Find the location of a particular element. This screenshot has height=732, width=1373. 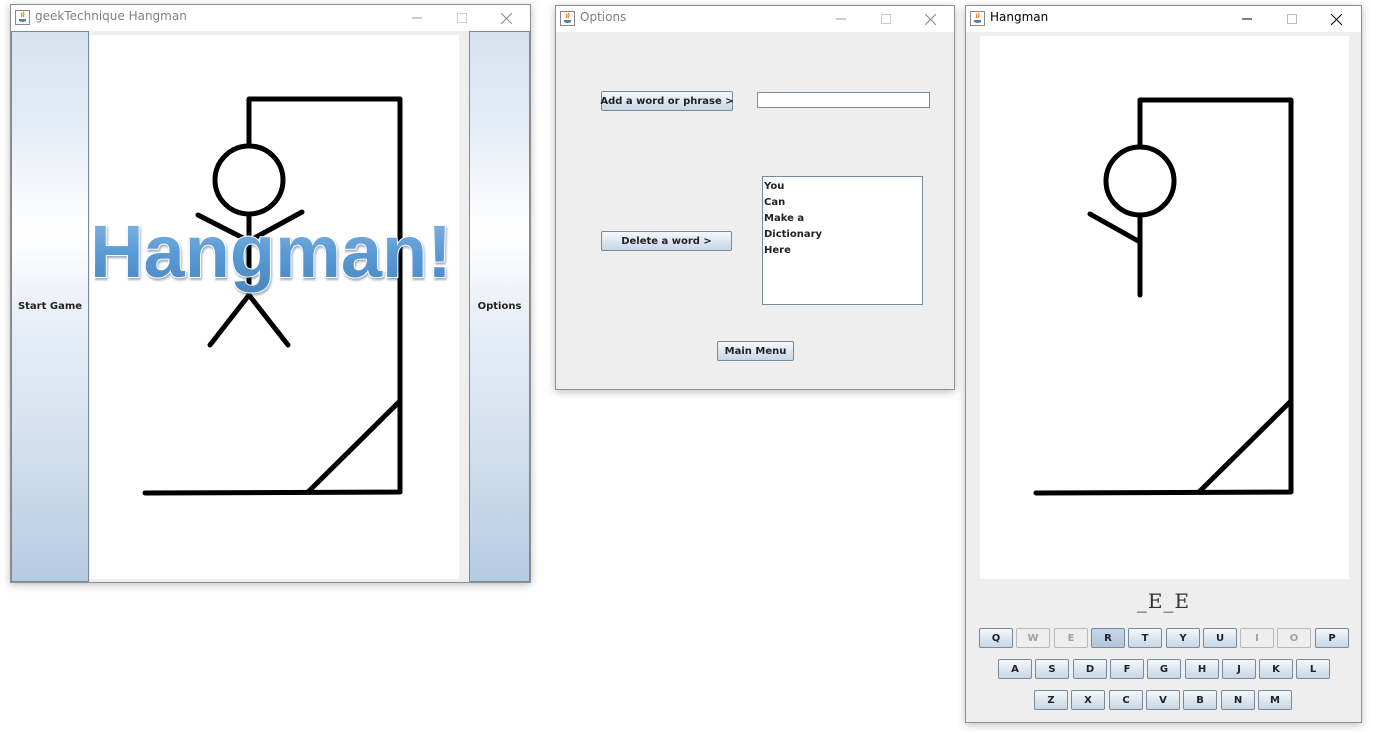

letter-key-x: X is located at coordinates (1088, 700).